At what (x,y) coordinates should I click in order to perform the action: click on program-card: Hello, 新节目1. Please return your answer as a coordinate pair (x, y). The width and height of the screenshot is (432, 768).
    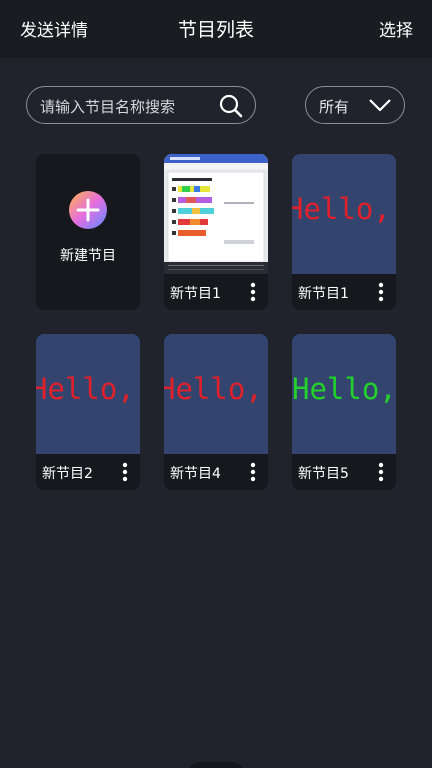
    Looking at the image, I should click on (344, 232).